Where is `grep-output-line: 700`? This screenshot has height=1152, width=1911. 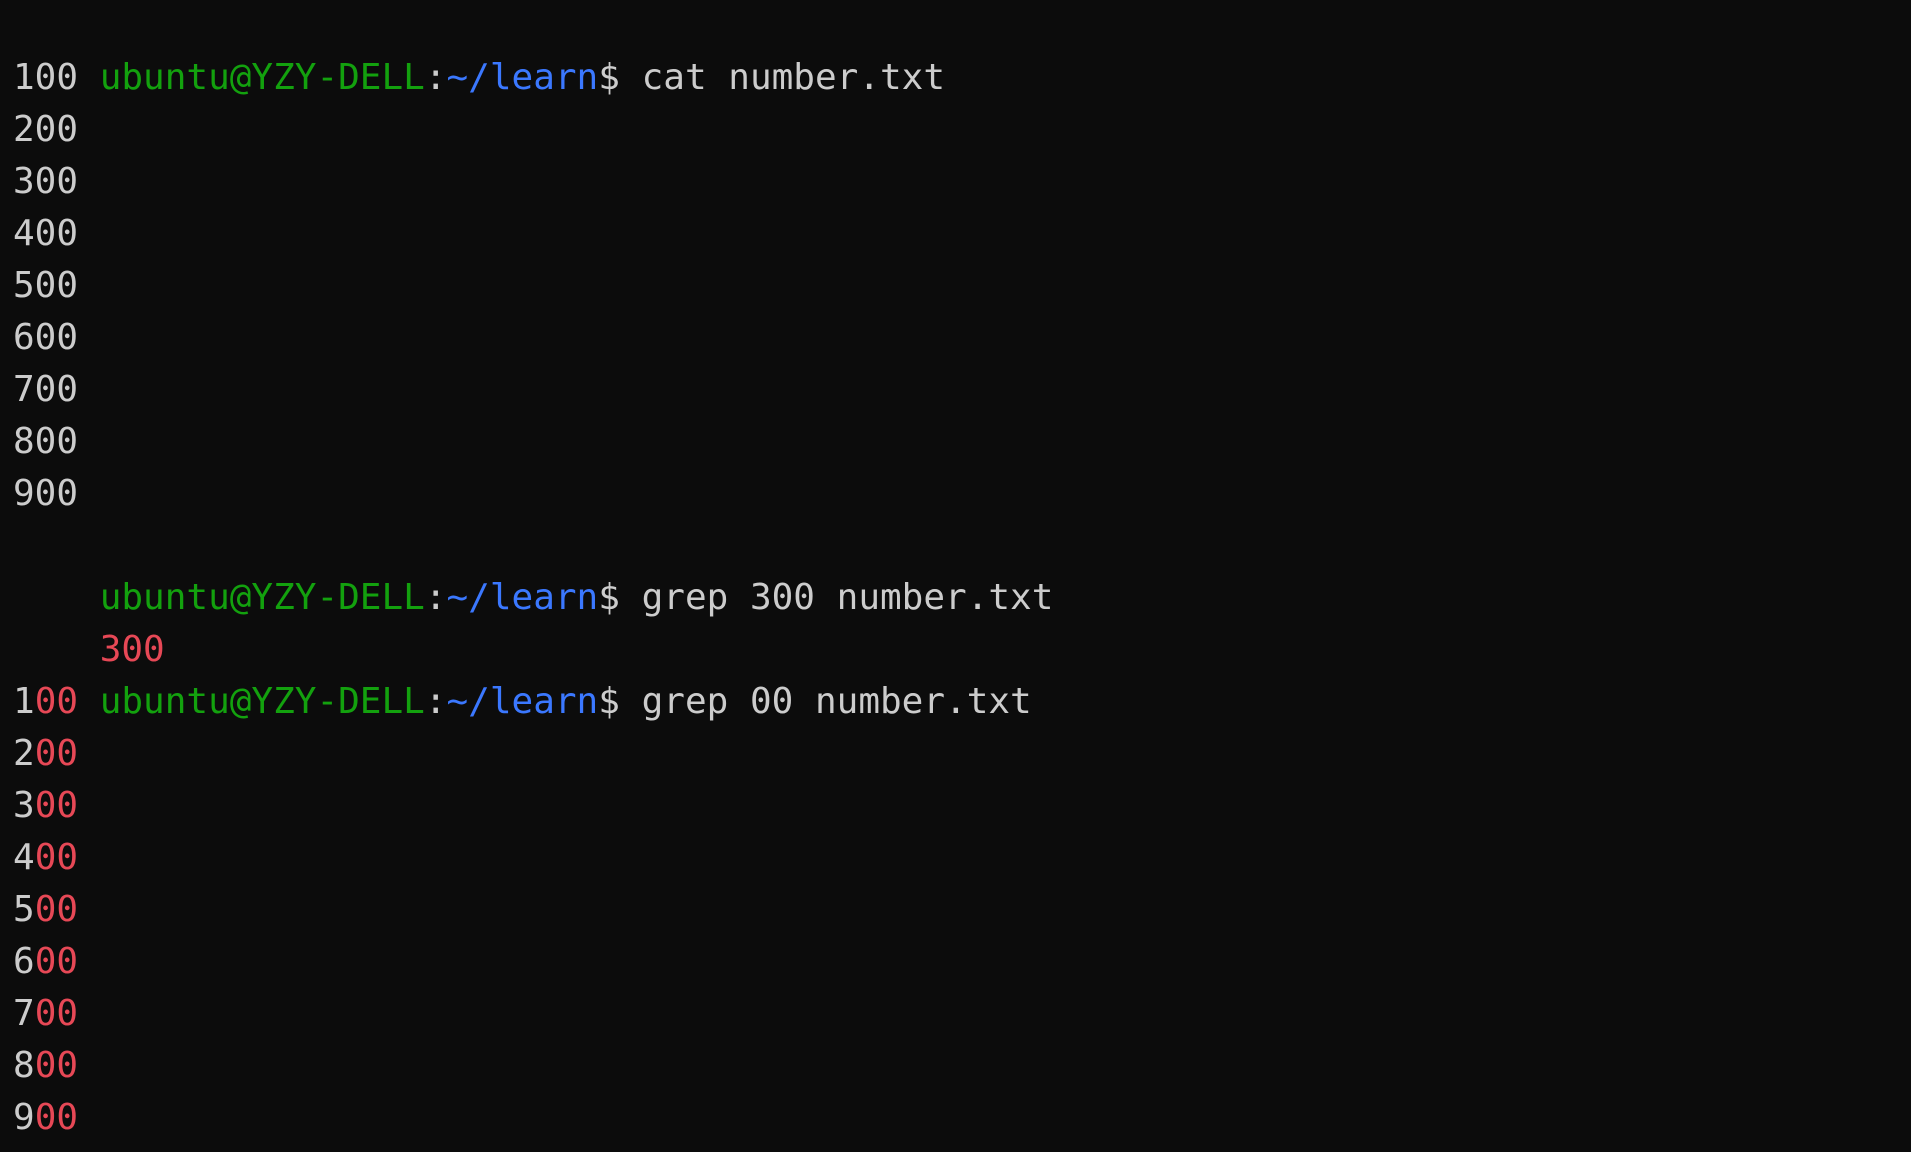
grep-output-line: 700 is located at coordinates (45, 1014).